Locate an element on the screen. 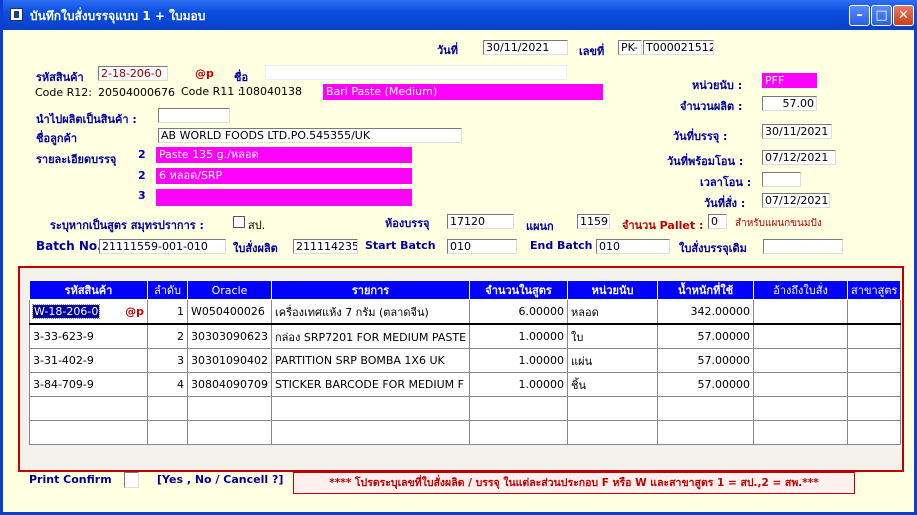 This screenshot has height=515, width=917. unit-label: หน่วยนับ : is located at coordinates (717, 85).